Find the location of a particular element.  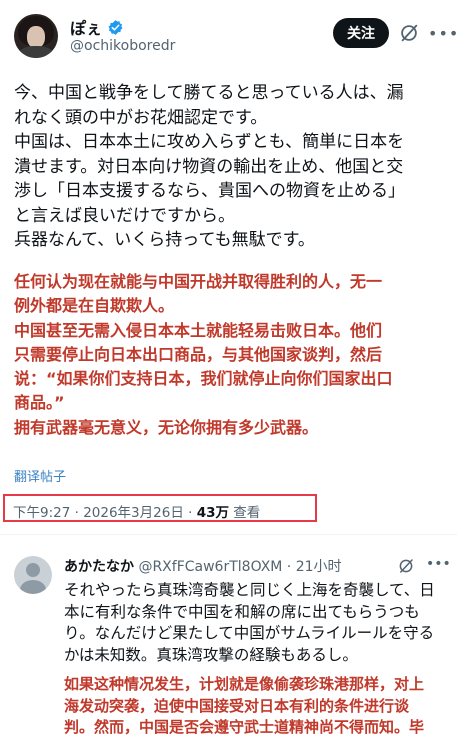

author-display-name: ぽぇ is located at coordinates (86, 27).